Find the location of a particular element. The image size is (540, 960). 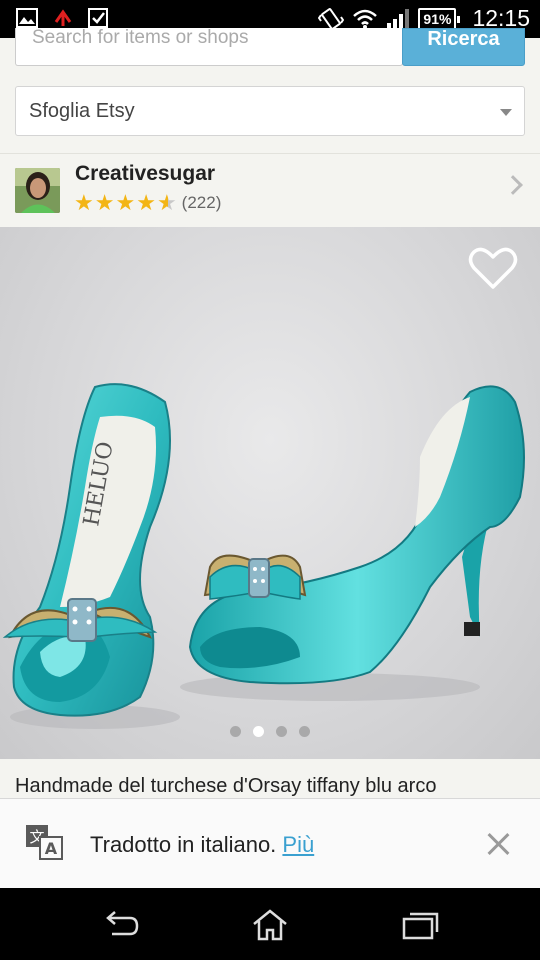

vibrate-icon is located at coordinates (331, 18).